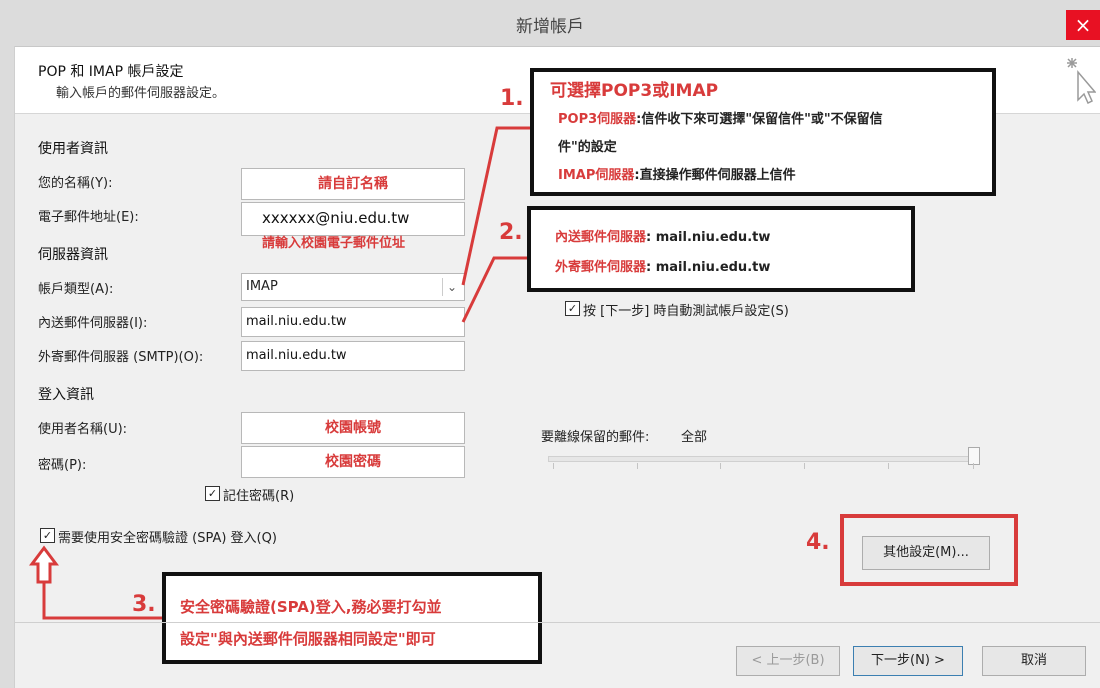 This screenshot has width=1100, height=688. Describe the element at coordinates (720, 119) in the screenshot. I see `annotation-1-pop: POP3伺服器:信件收下來可選擇"保留信件"或"不保留信` at that location.